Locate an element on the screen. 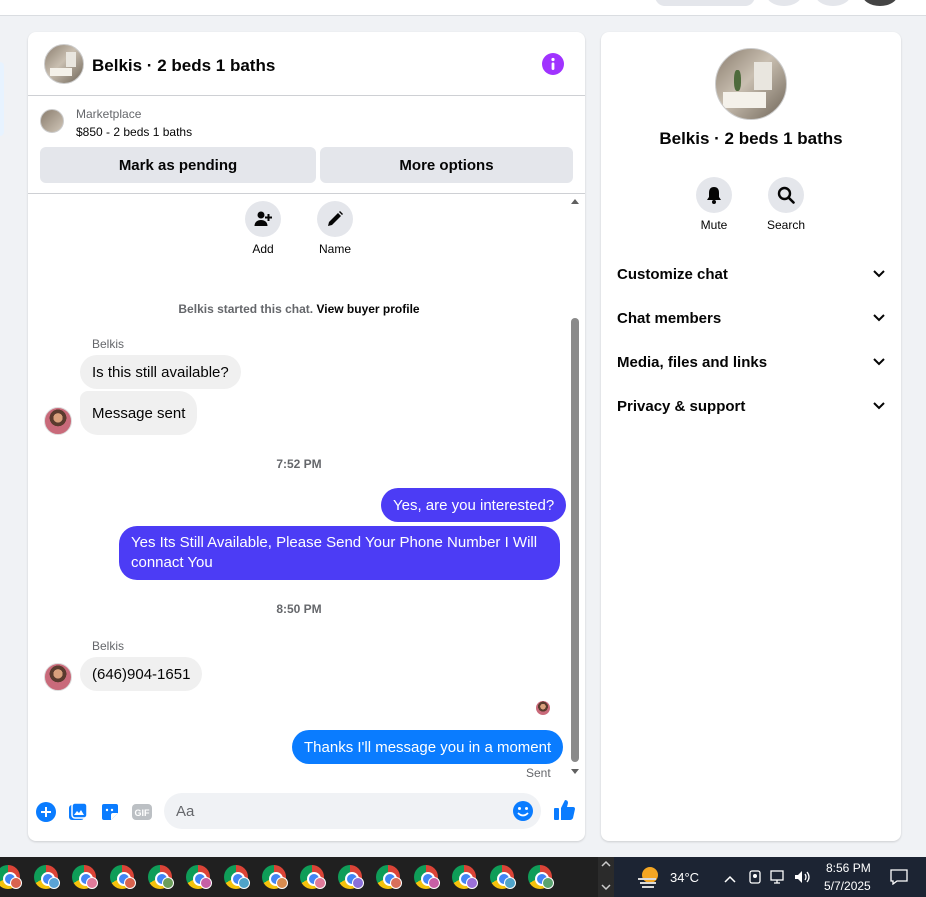 The width and height of the screenshot is (926, 897). add-person-icon is located at coordinates (263, 218).